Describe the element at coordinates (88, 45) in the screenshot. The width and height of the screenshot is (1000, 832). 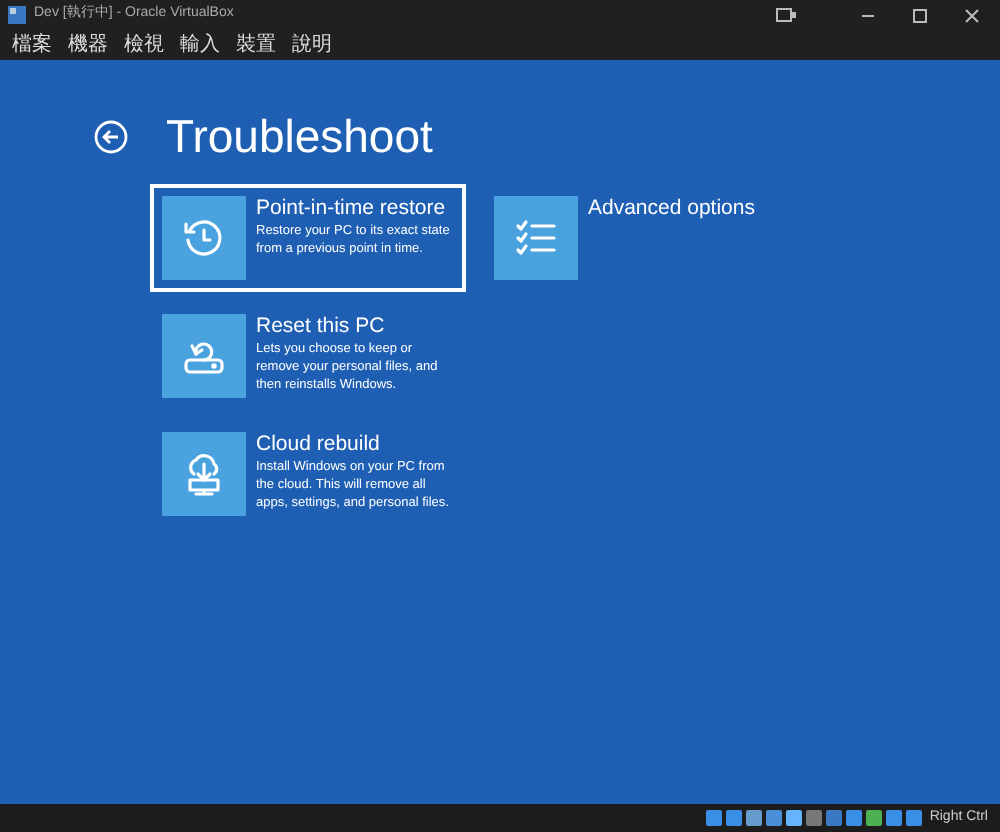
I see `menu-item: 機器` at that location.